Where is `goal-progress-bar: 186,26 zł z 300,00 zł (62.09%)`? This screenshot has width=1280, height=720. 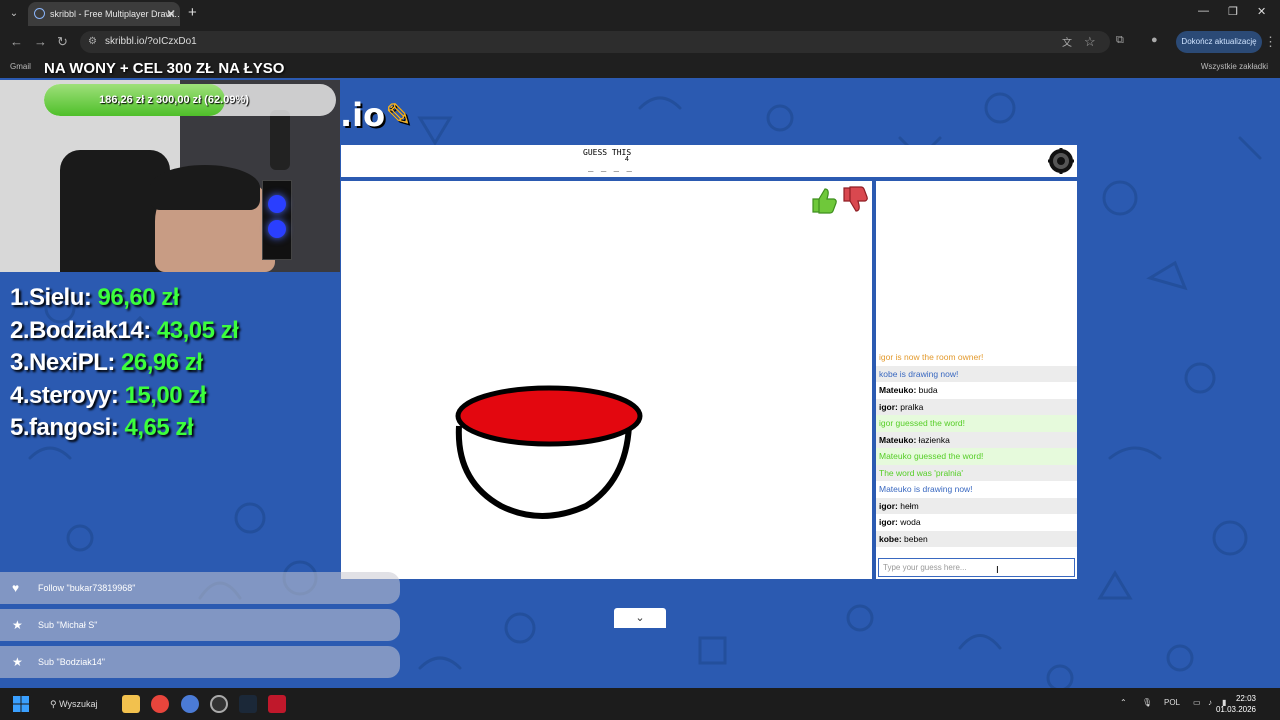
goal-progress-bar: 186,26 zł z 300,00 zł (62.09%) is located at coordinates (190, 100).